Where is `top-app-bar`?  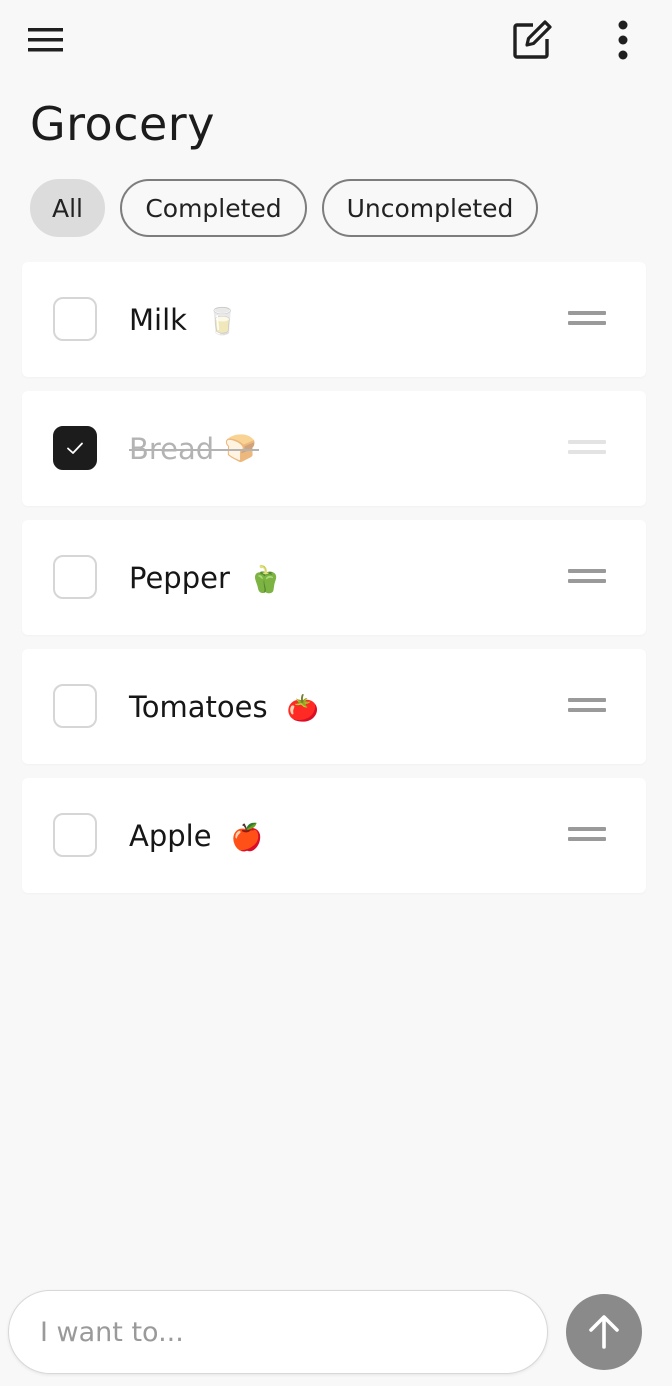
top-app-bar is located at coordinates (336, 40).